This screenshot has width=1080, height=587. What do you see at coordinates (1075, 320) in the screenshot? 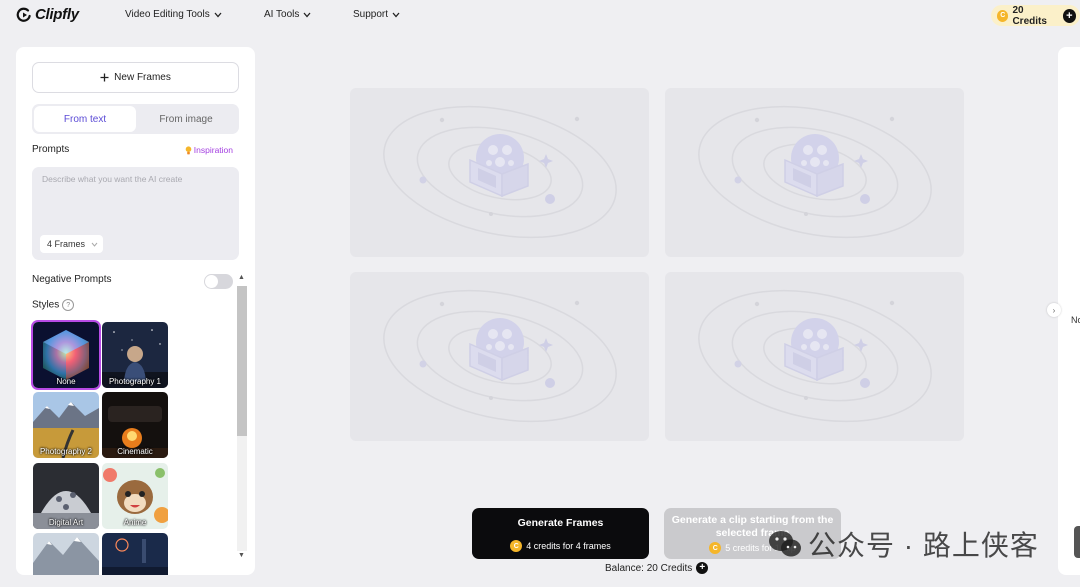
I see `right-panel-label: No` at bounding box center [1075, 320].